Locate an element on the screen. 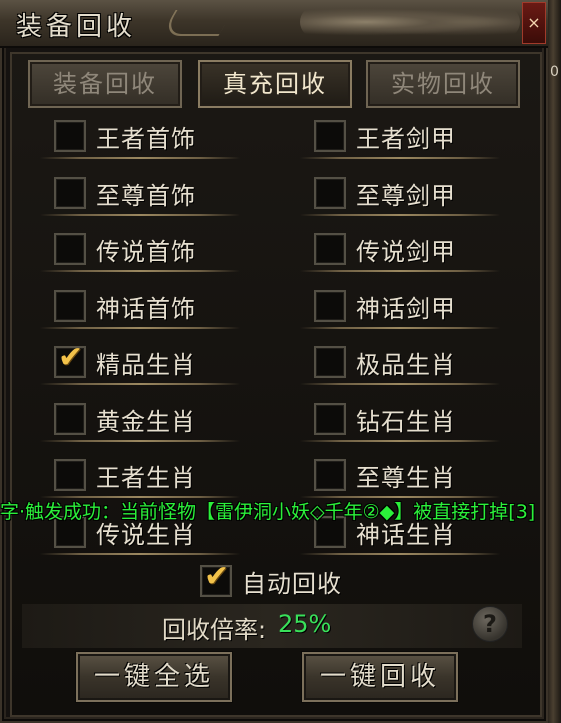  auto-recycle-checkbox: ✔ is located at coordinates (216, 578).